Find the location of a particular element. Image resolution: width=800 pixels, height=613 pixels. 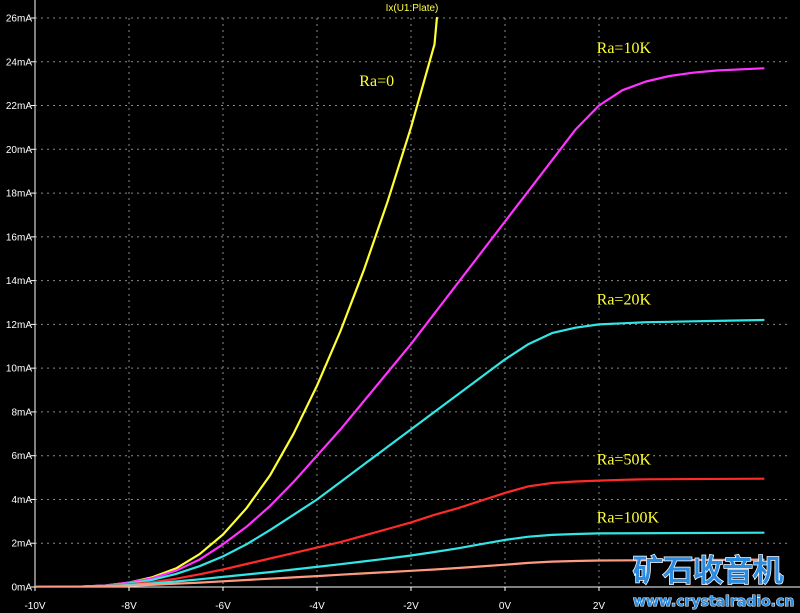

chart-title: Ix(U1:Plate) is located at coordinates (412, 8).